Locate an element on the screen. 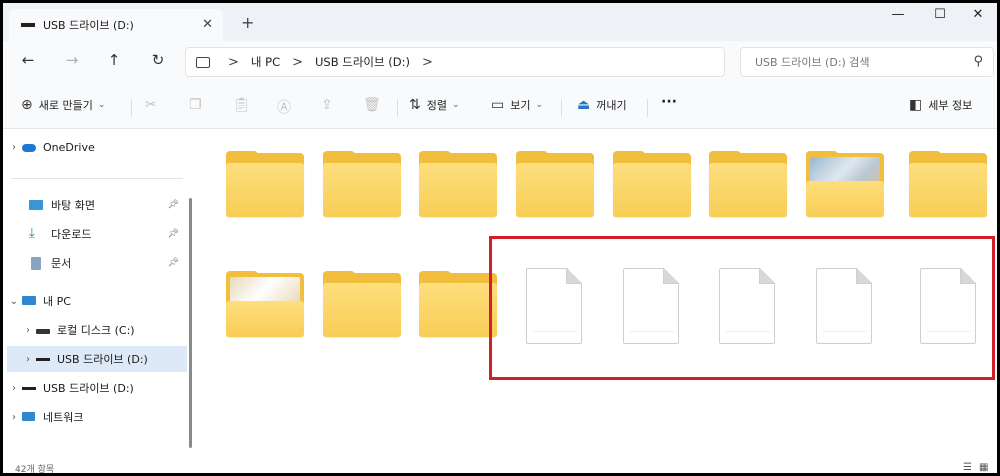  view-button: ▭ 보기 ⌄ is located at coordinates (517, 105).